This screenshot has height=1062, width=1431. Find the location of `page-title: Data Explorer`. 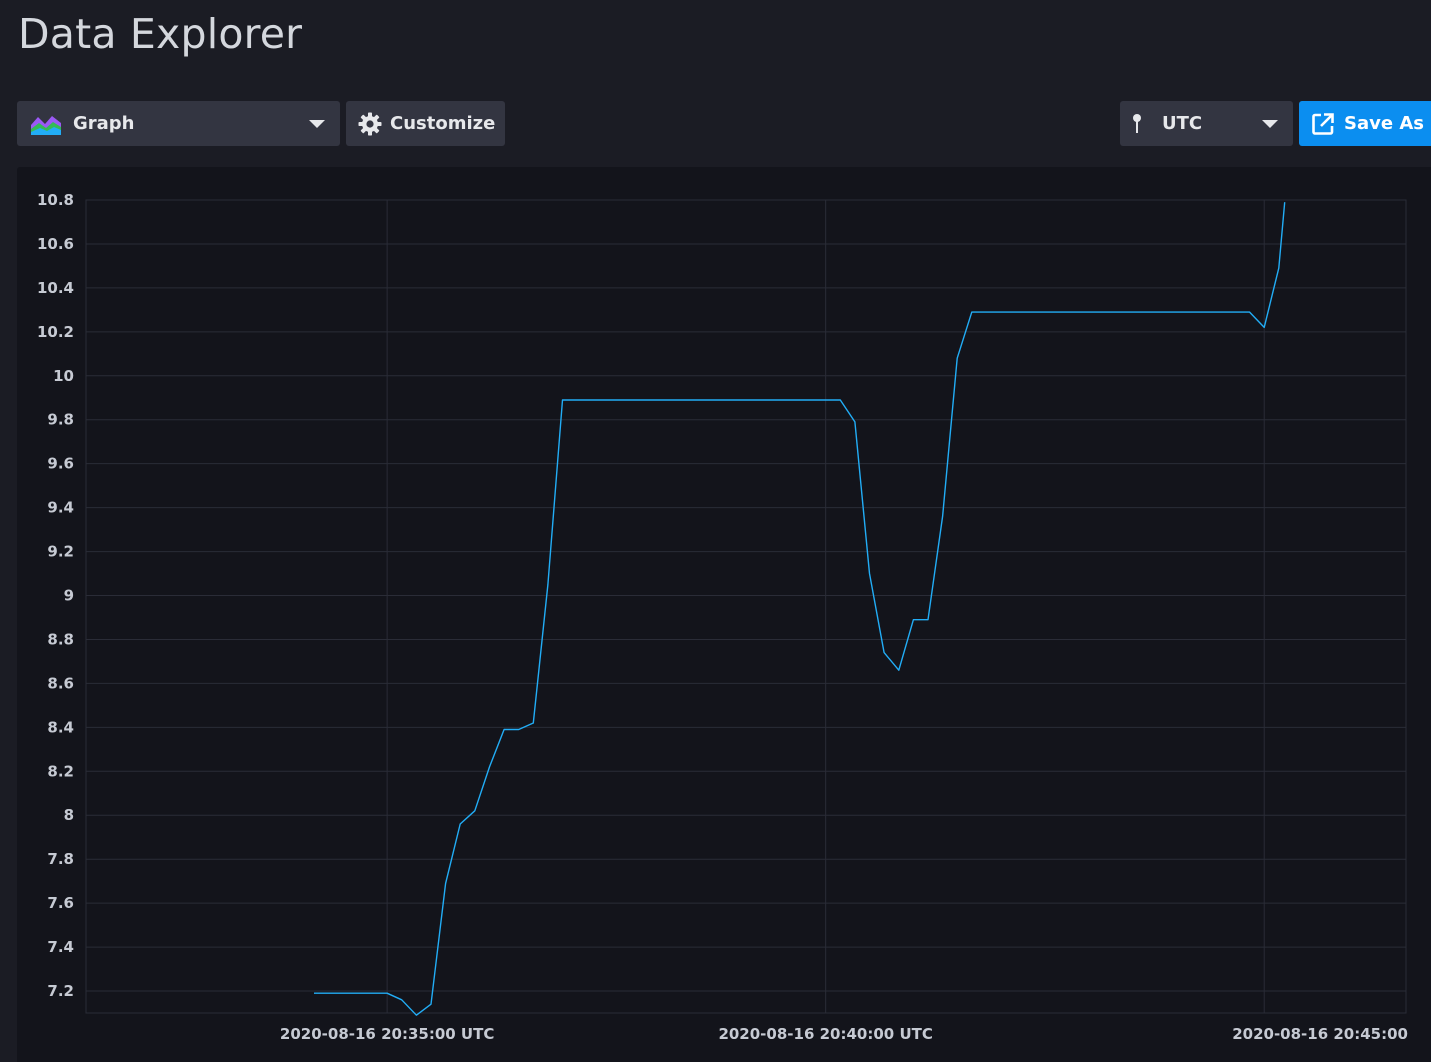

page-title: Data Explorer is located at coordinates (160, 34).